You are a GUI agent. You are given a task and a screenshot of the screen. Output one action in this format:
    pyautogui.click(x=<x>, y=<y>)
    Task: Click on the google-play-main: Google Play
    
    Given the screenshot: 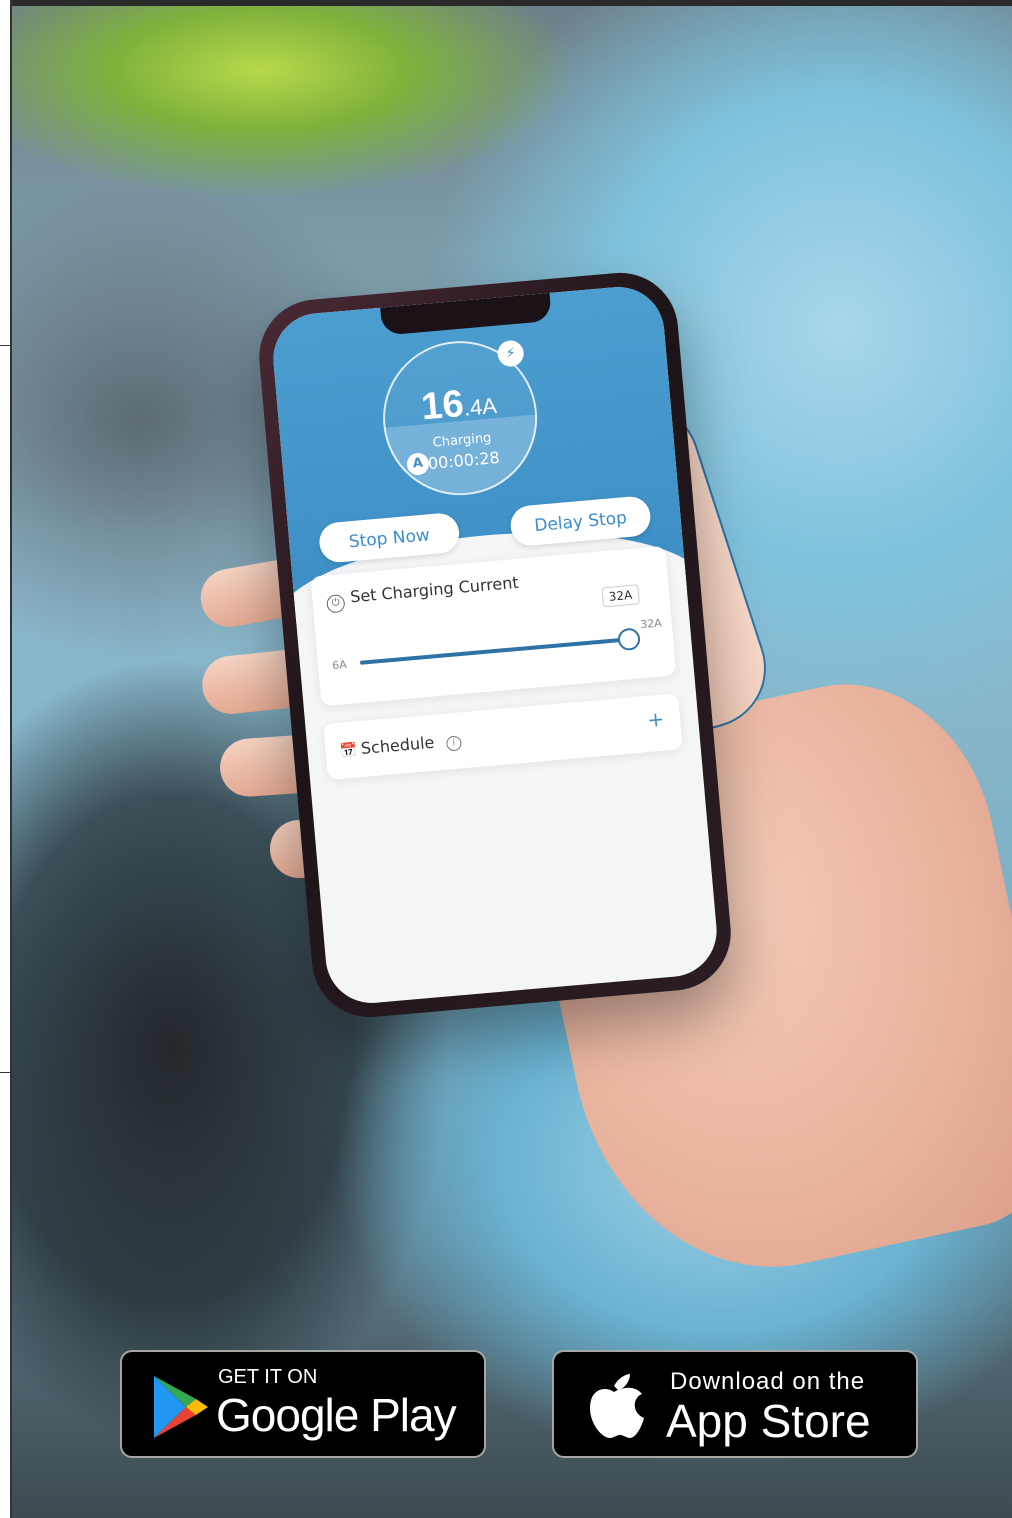 What is the action you would take?
    pyautogui.click(x=336, y=1415)
    